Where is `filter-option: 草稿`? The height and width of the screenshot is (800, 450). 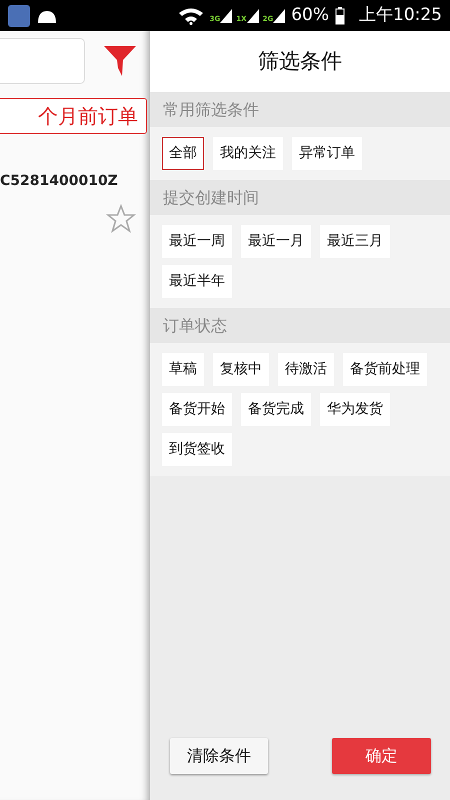 filter-option: 草稿 is located at coordinates (183, 369).